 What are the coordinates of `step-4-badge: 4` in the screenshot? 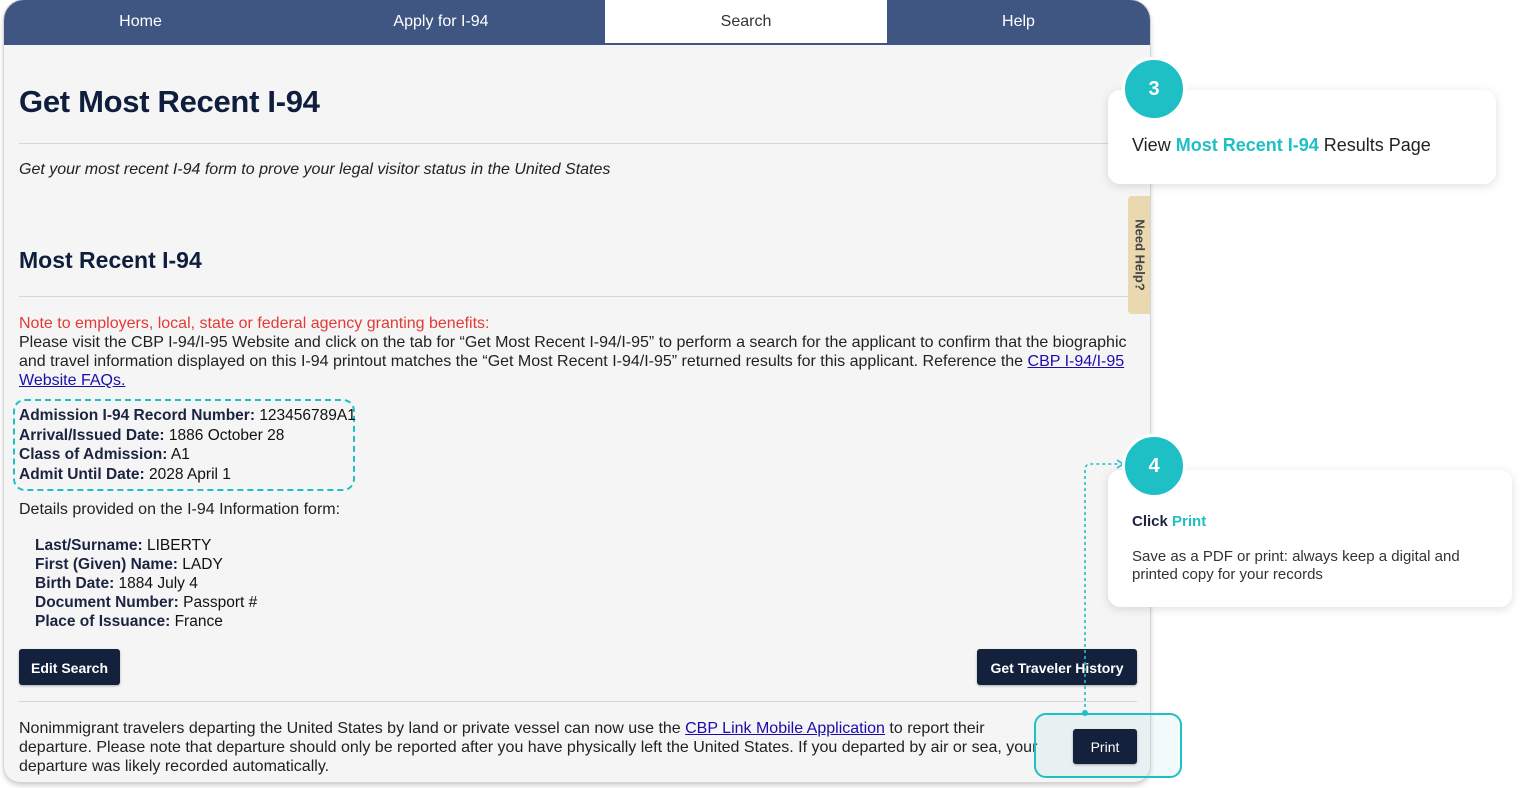 It's located at (1154, 466).